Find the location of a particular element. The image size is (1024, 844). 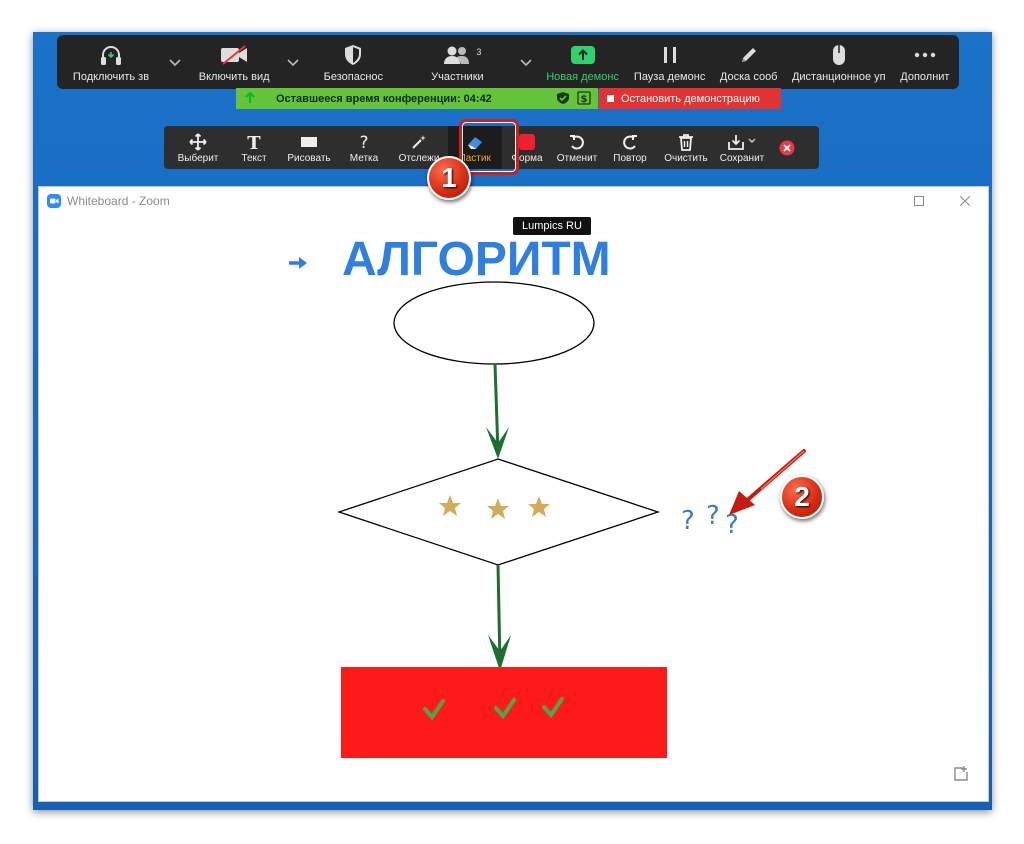

stamp-icon: ? is located at coordinates (363, 142).